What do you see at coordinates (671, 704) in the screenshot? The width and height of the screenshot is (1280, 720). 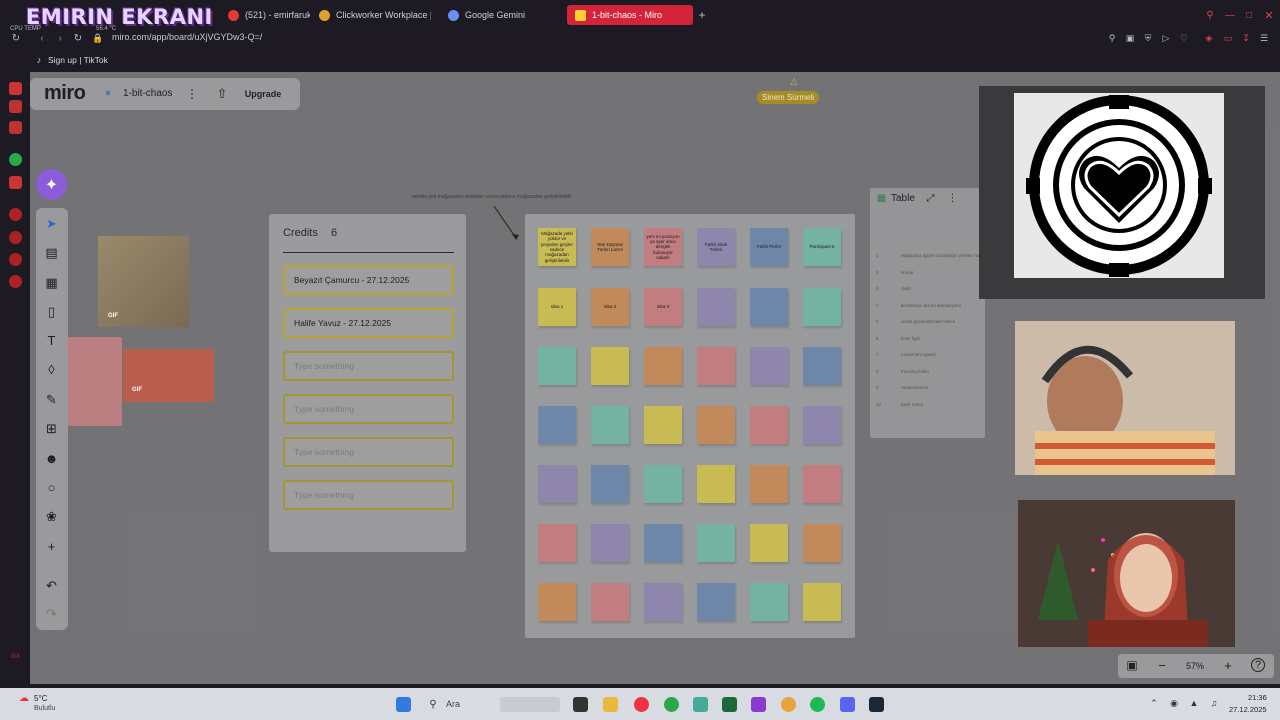 I see `whatsapp-taskbar-icon` at bounding box center [671, 704].